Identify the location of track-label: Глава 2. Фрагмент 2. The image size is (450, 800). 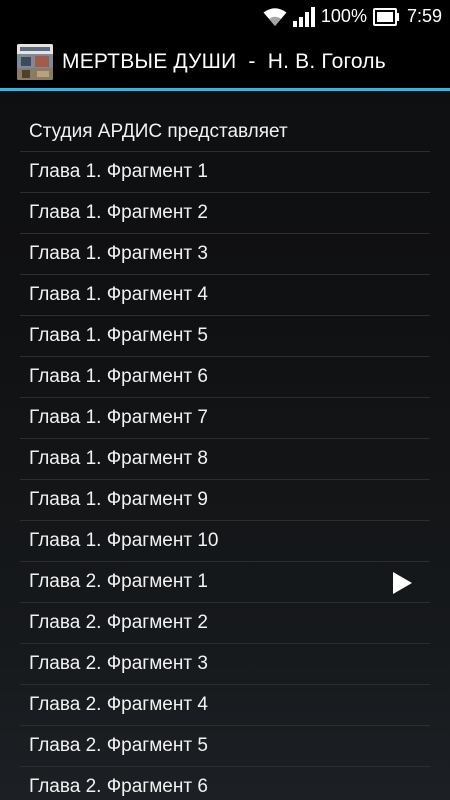
(118, 622).